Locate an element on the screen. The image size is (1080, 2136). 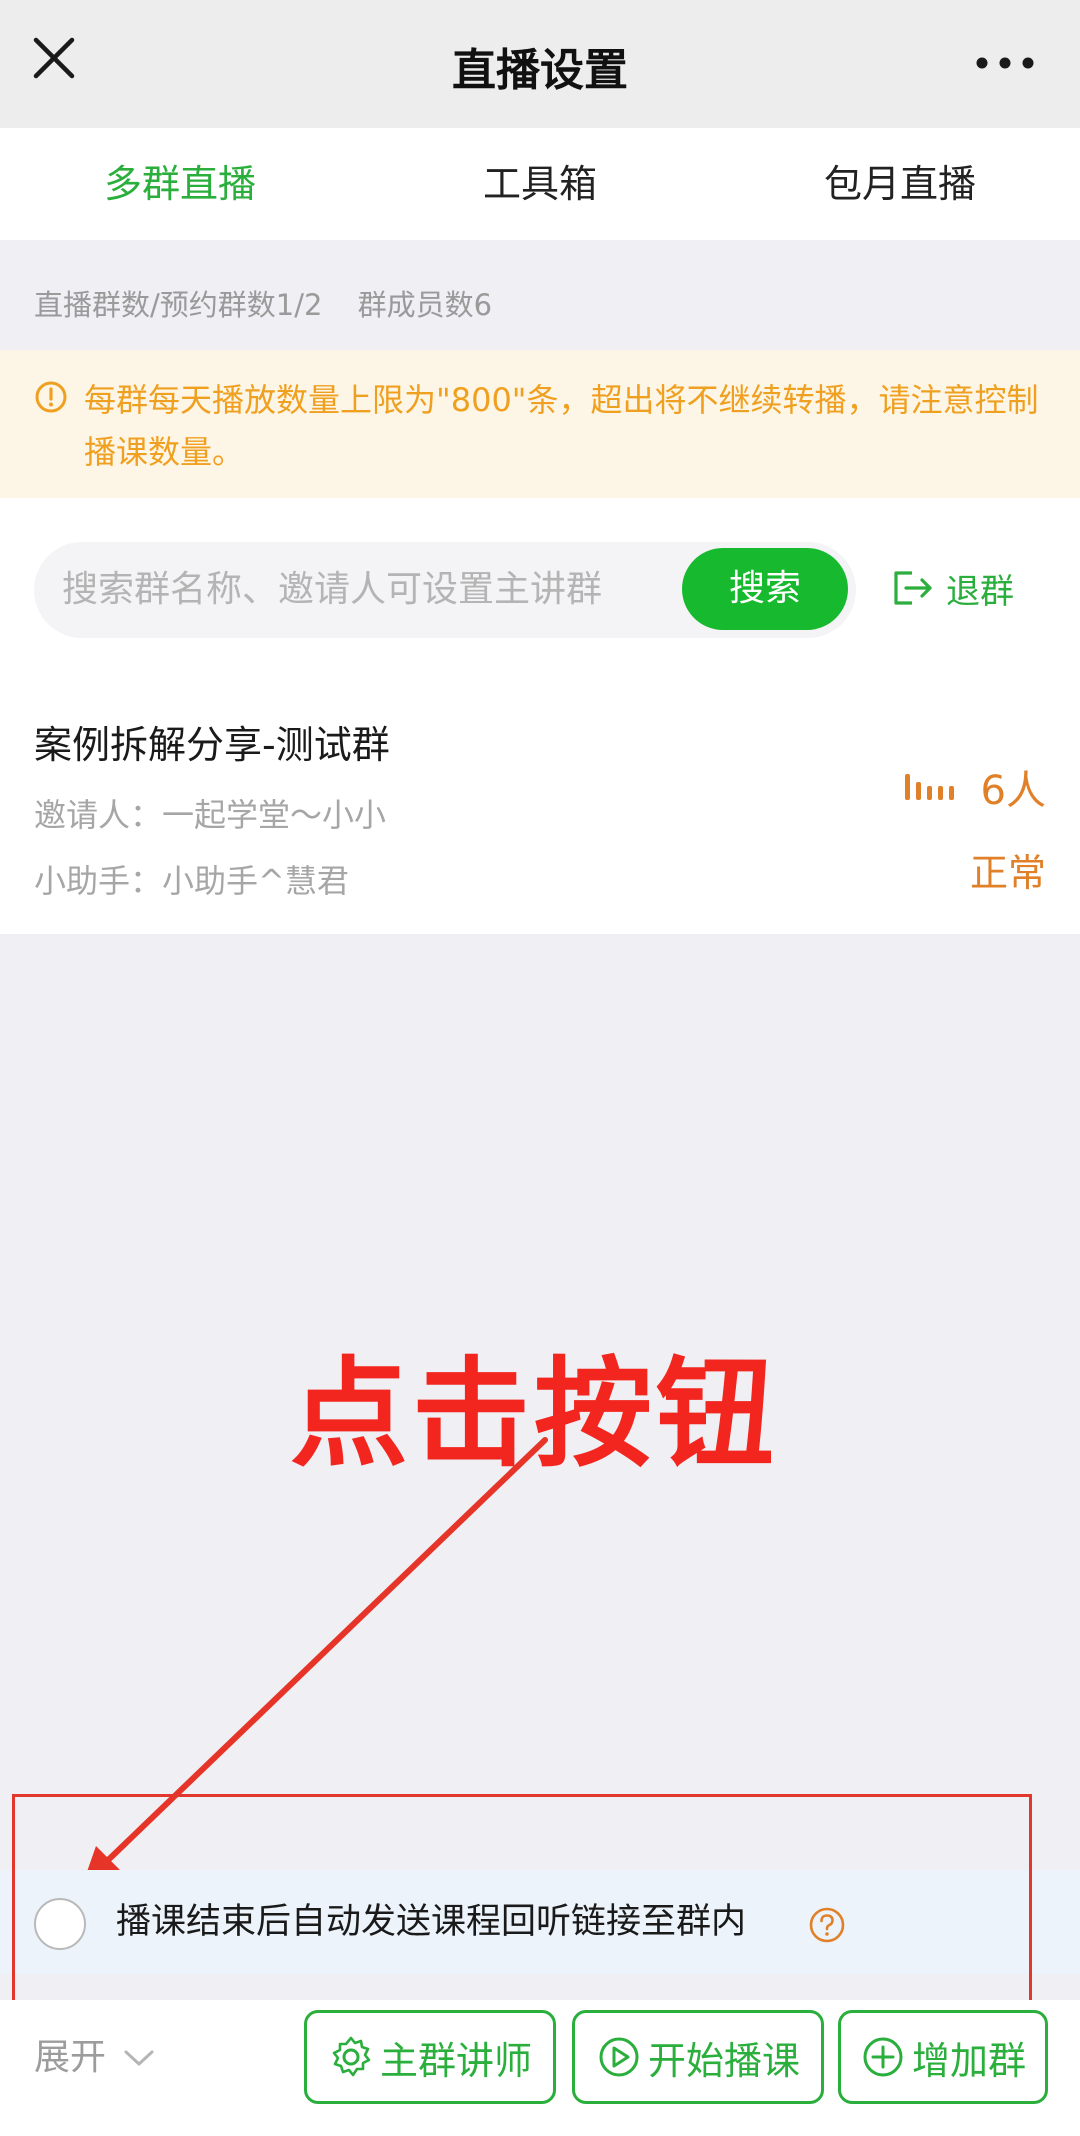
start-broadcast-button: 开始播课 is located at coordinates (698, 2057).